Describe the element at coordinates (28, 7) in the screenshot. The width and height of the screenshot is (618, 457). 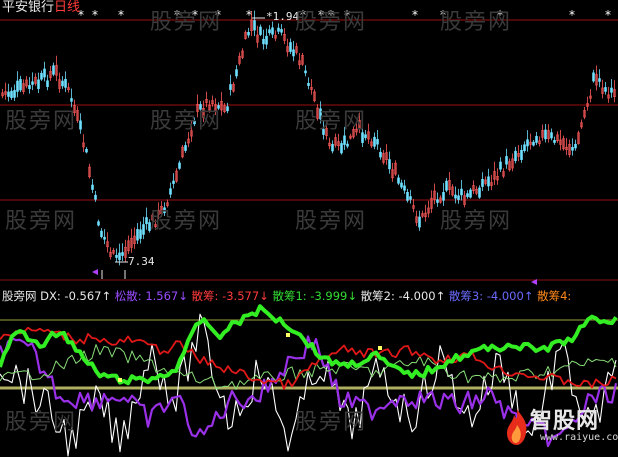
I see `stock-name: 平安银行` at that location.